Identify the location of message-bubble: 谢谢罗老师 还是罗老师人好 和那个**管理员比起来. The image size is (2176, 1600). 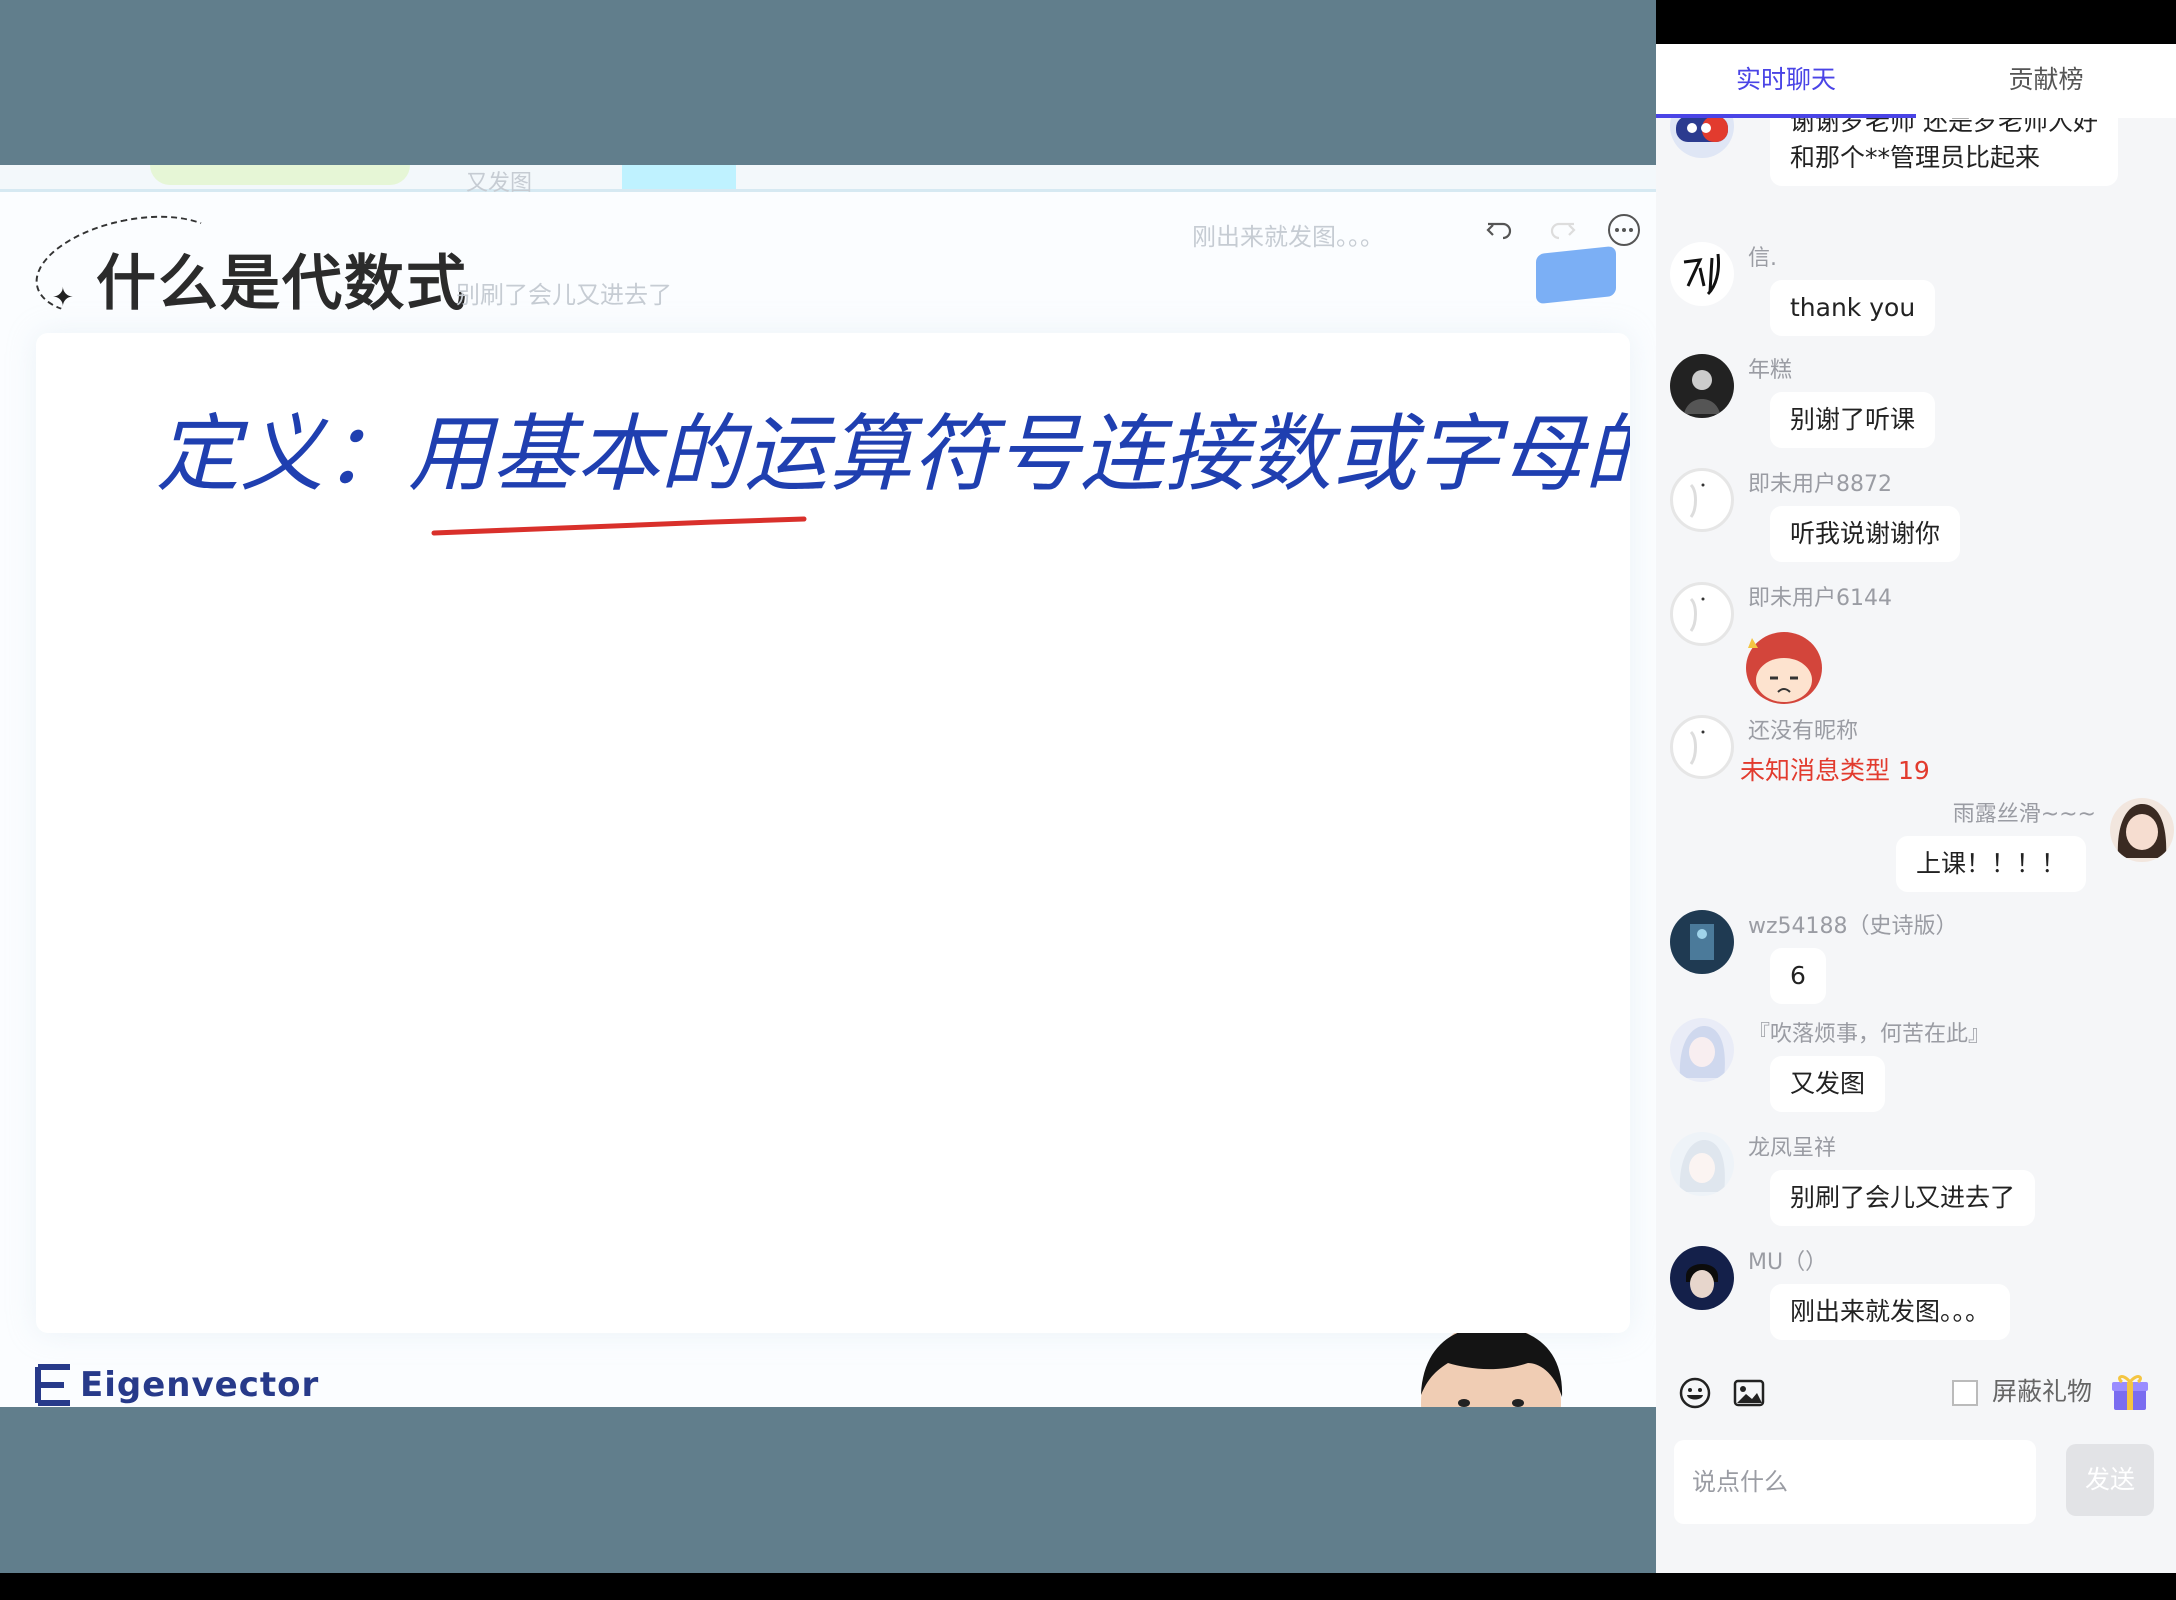
(1944, 152).